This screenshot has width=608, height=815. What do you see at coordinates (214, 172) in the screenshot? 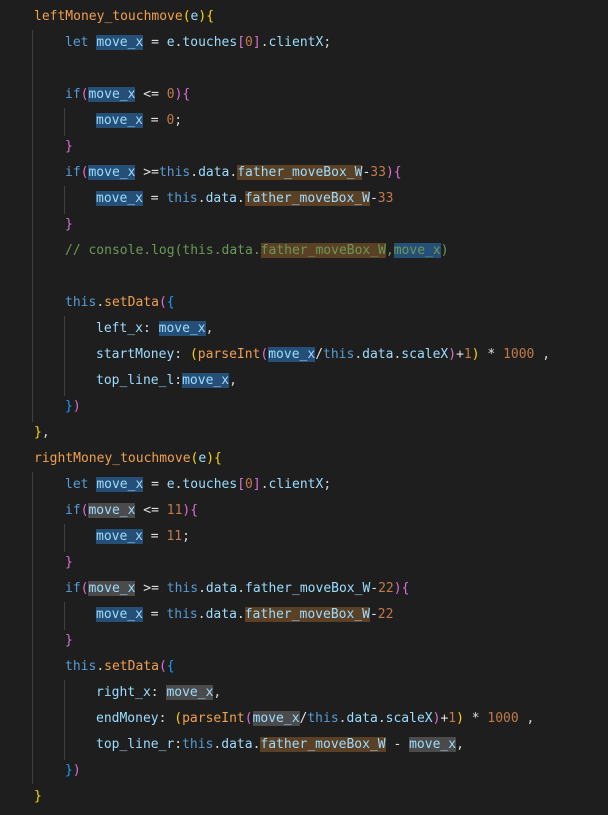
I see `code-token: data` at bounding box center [214, 172].